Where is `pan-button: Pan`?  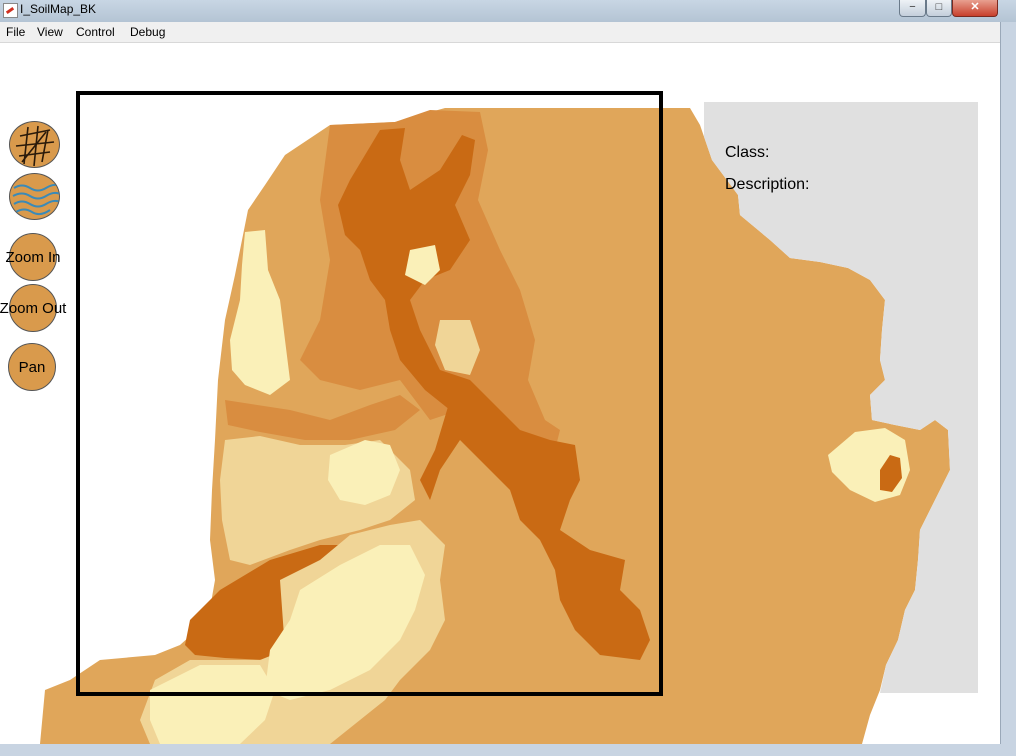
pan-button: Pan is located at coordinates (32, 367).